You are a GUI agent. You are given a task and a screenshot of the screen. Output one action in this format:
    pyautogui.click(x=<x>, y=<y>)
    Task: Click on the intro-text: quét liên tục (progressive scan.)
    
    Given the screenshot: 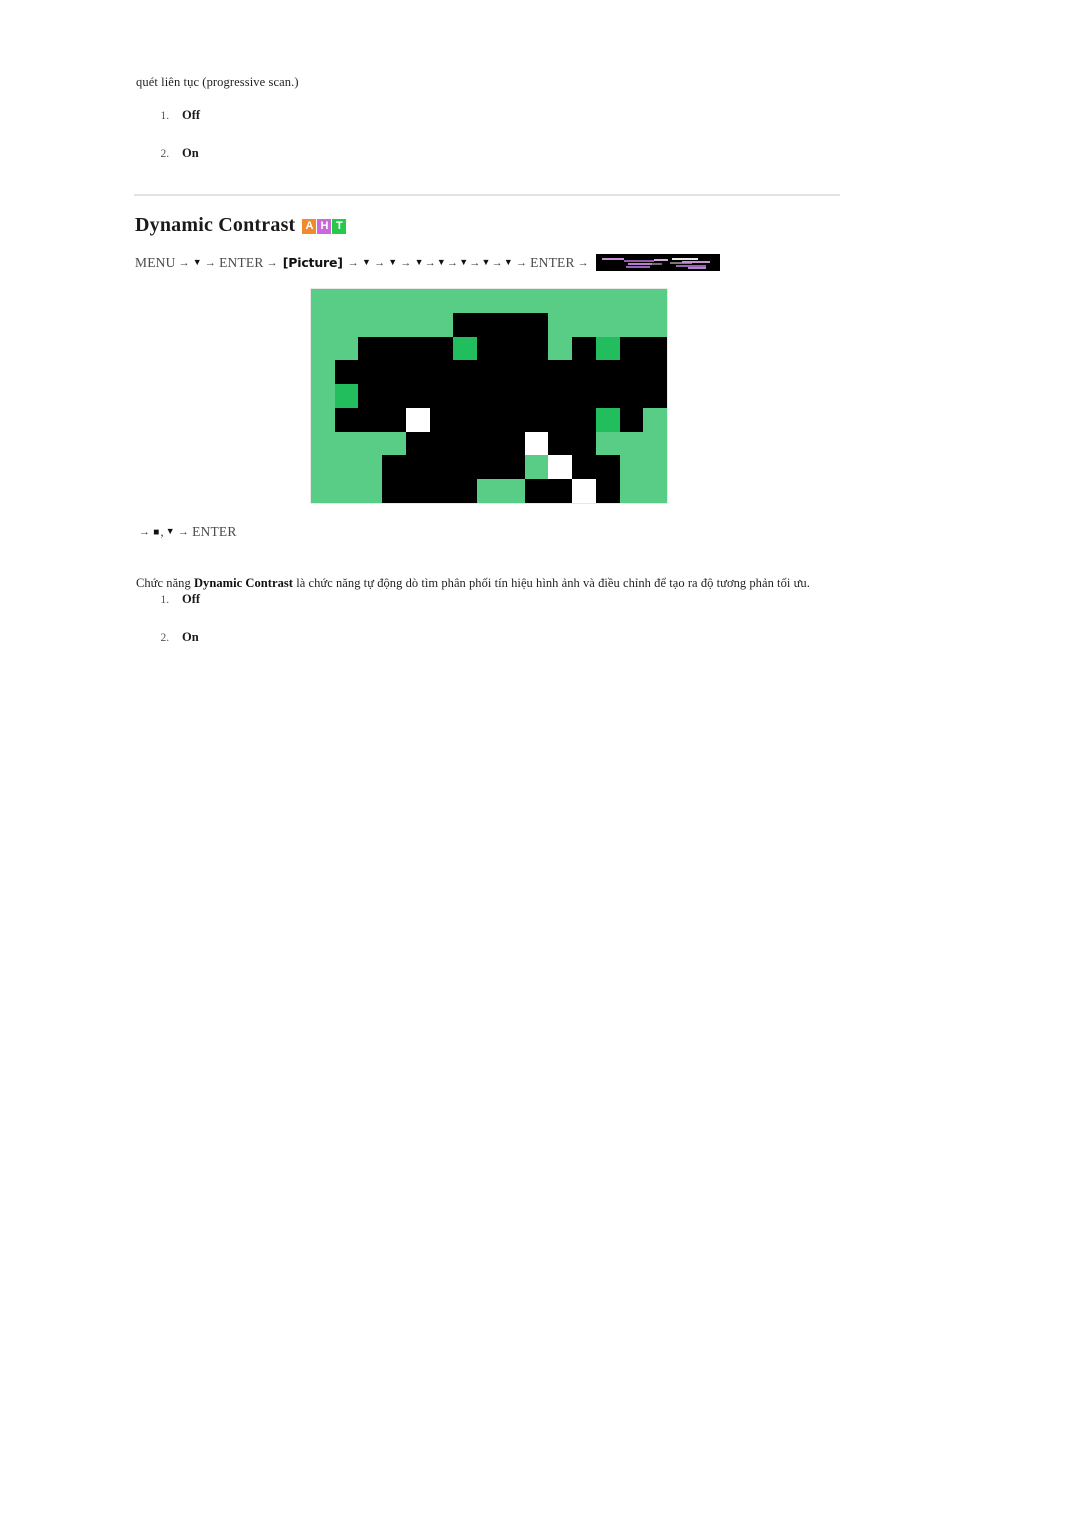 What is the action you would take?
    pyautogui.click(x=217, y=82)
    